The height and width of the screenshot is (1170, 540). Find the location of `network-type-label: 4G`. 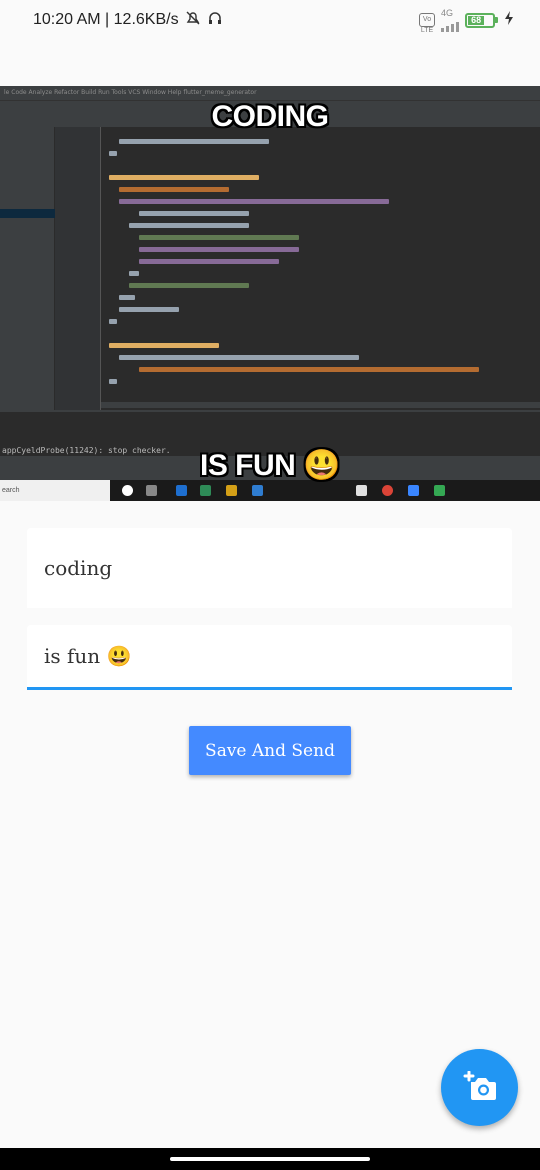

network-type-label: 4G is located at coordinates (447, 12).